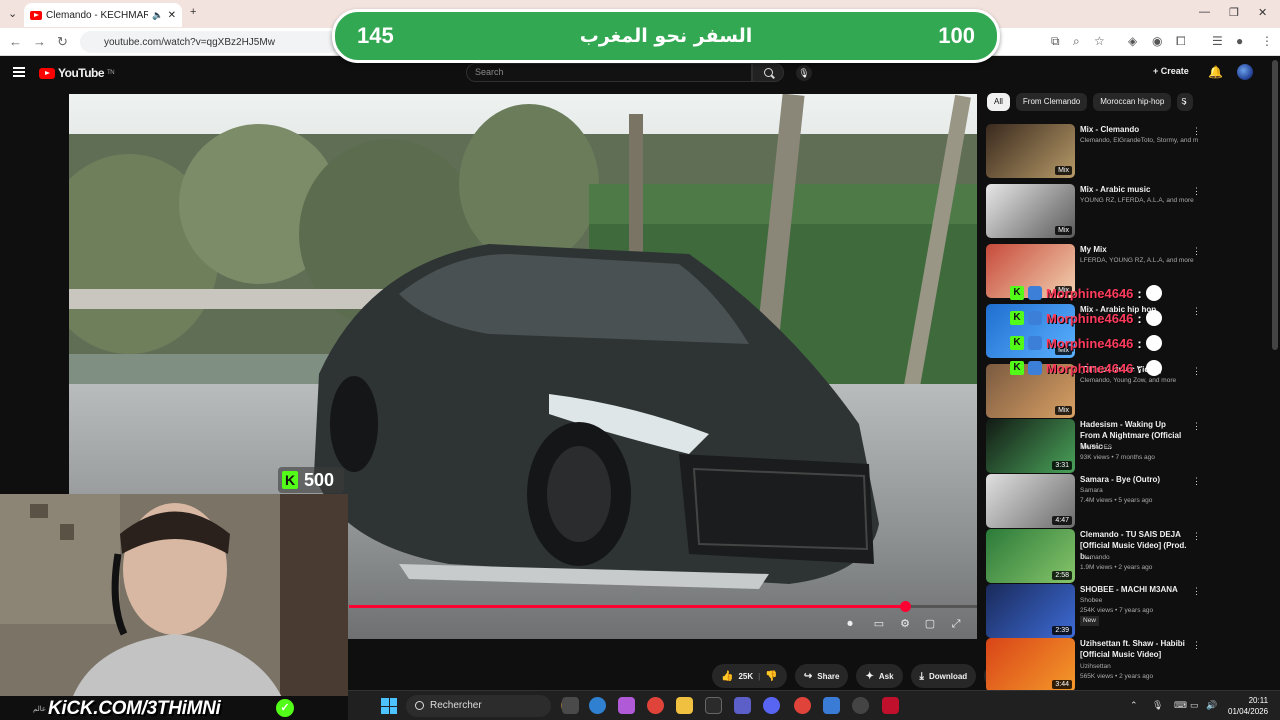 This screenshot has width=1280, height=720. I want to click on volume-icon: 🔊, so click(1211, 705).